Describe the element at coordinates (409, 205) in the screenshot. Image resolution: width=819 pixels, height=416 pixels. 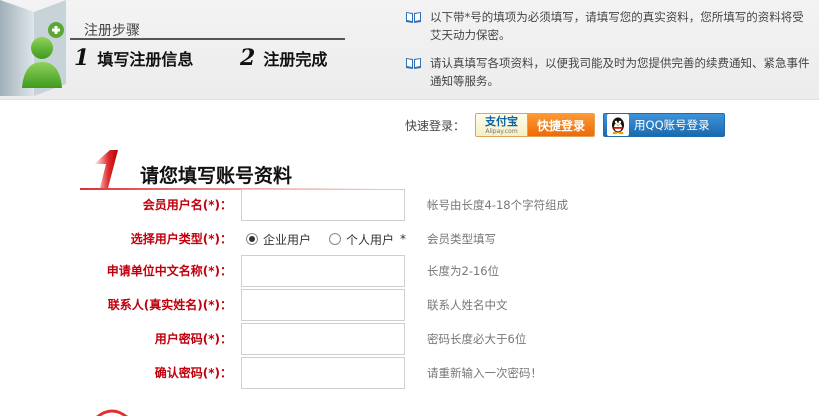
I see `form-row-username: 会员用户名(*)： 帐号由长度4-18个字符组成` at that location.